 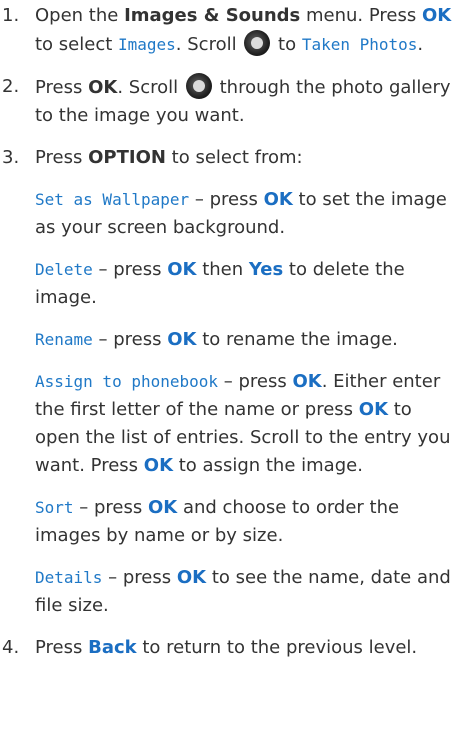 I want to click on step-3: 3. Press OPTION to select from:, so click(x=227, y=158).